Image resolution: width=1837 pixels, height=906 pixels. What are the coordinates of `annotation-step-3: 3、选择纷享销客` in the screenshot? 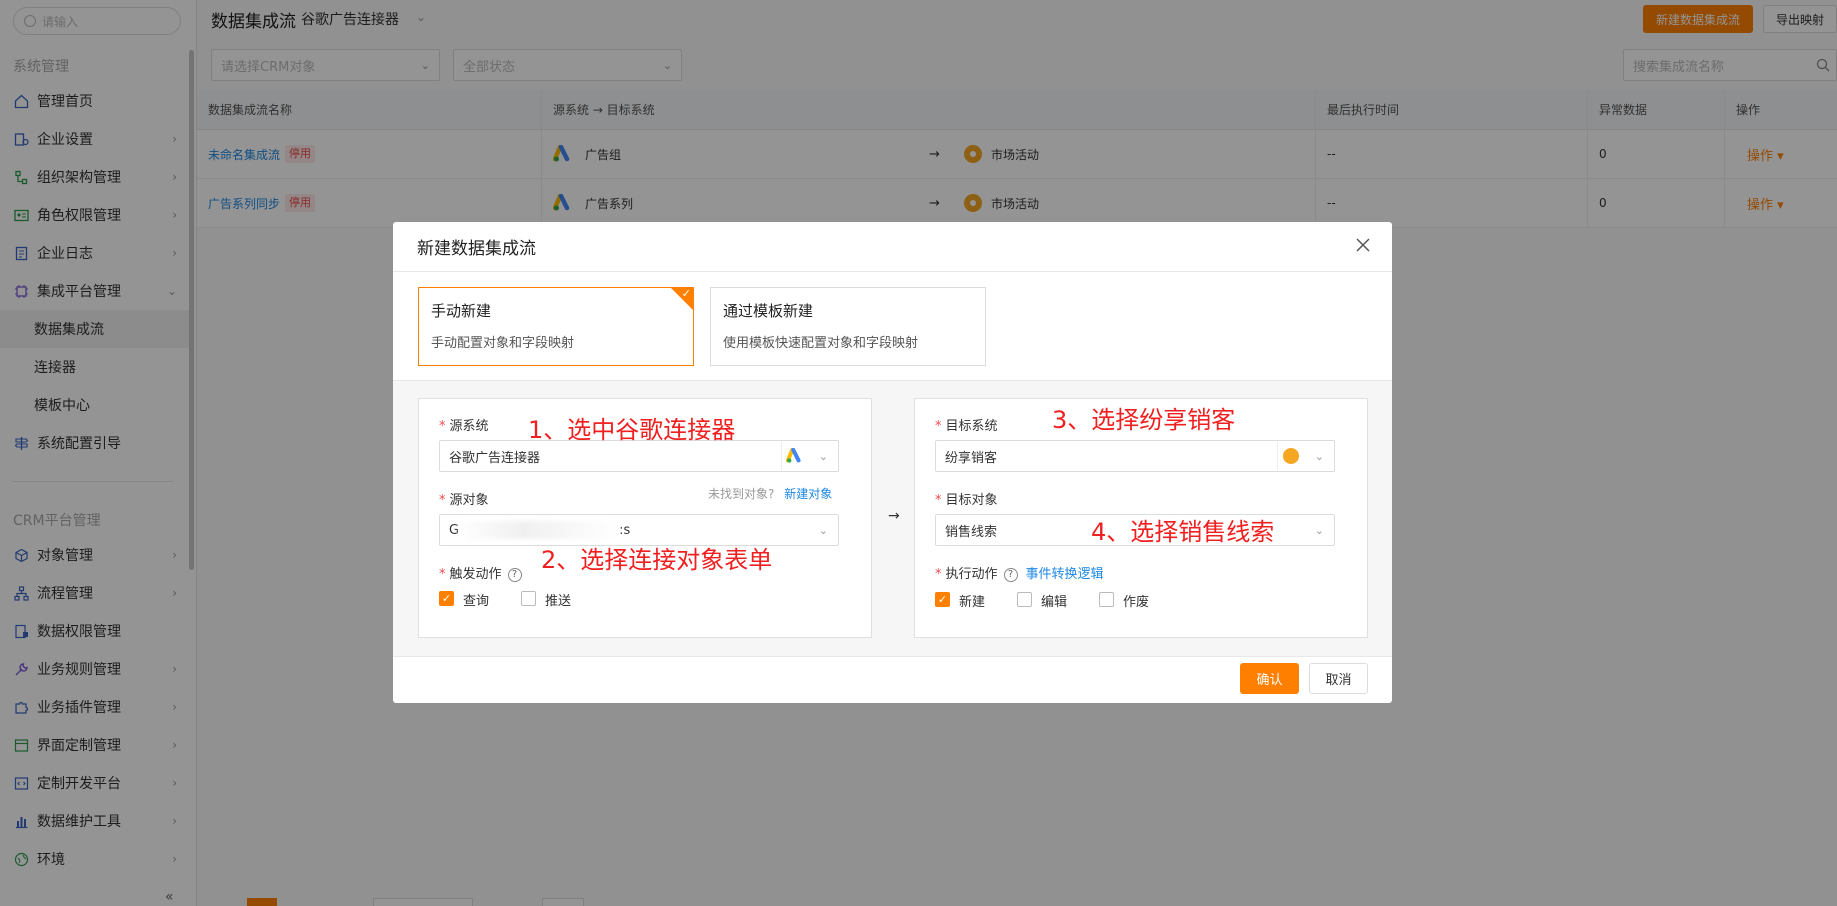 It's located at (1144, 420).